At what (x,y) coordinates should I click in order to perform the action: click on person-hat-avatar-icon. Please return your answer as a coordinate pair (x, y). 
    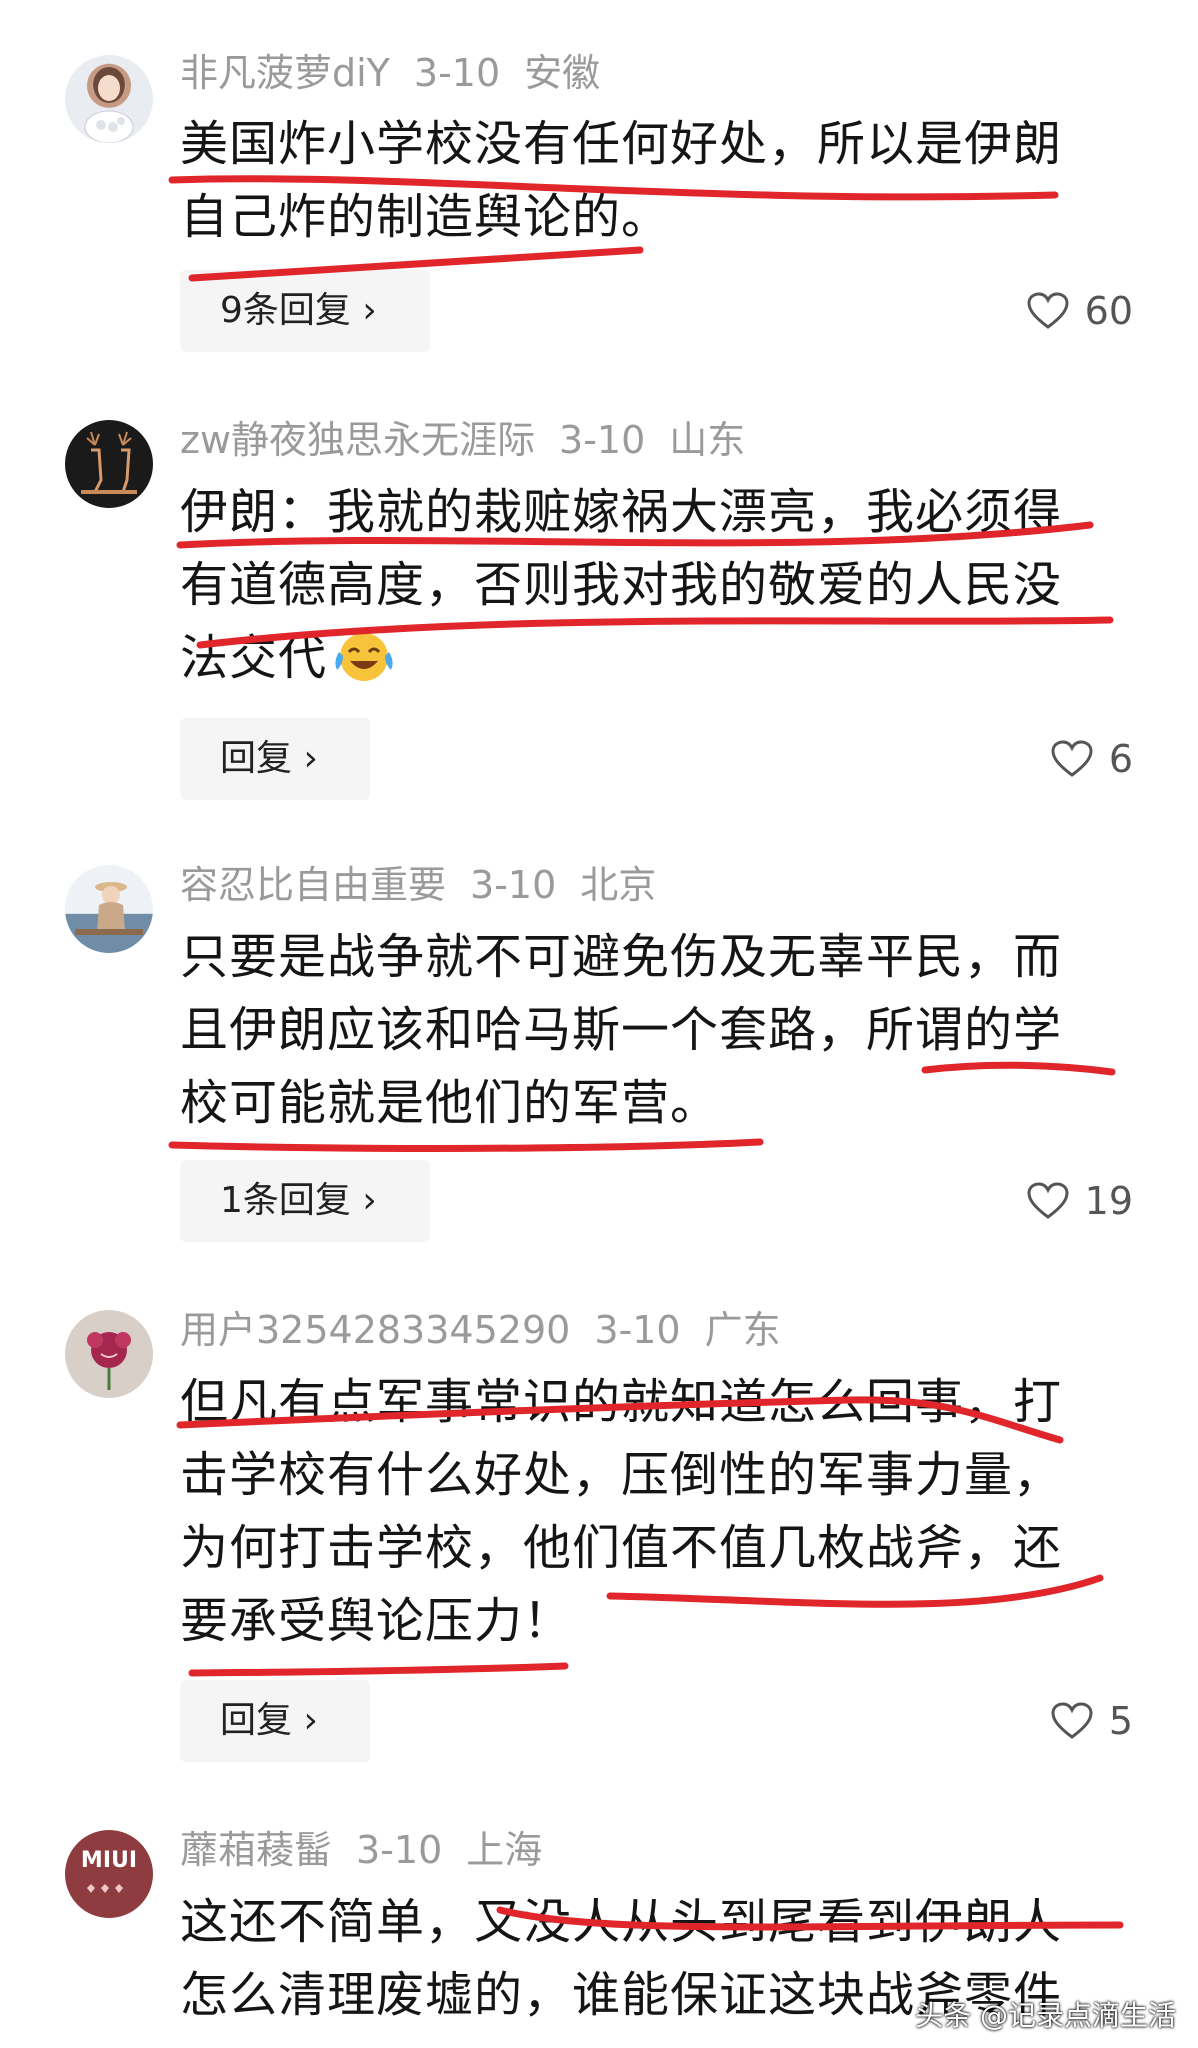
    Looking at the image, I should click on (109, 908).